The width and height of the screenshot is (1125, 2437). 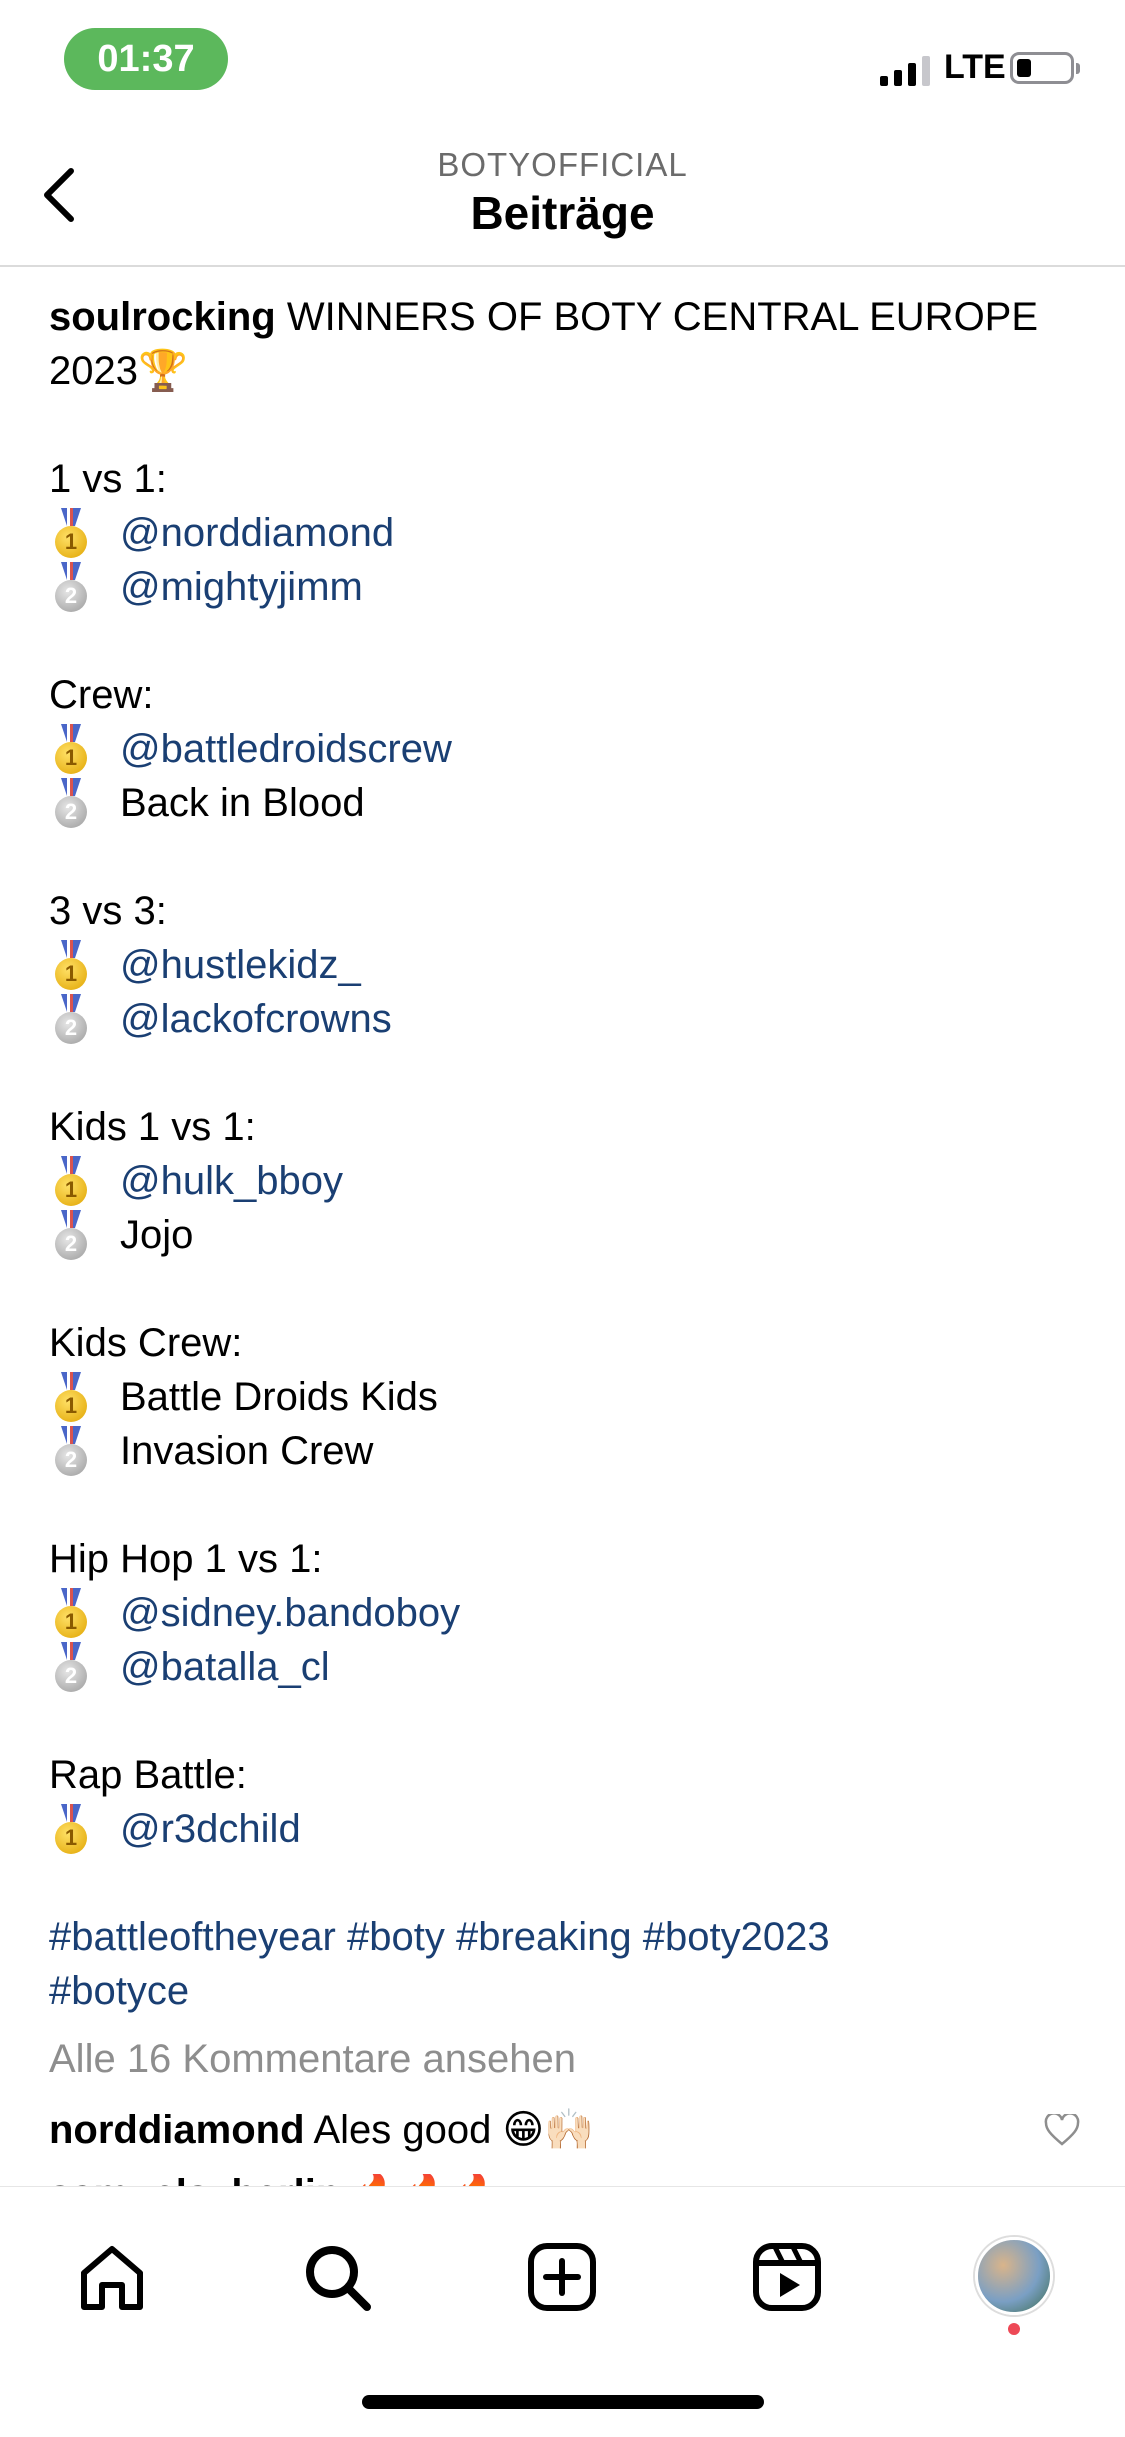 What do you see at coordinates (1045, 68) in the screenshot?
I see `battery-icon` at bounding box center [1045, 68].